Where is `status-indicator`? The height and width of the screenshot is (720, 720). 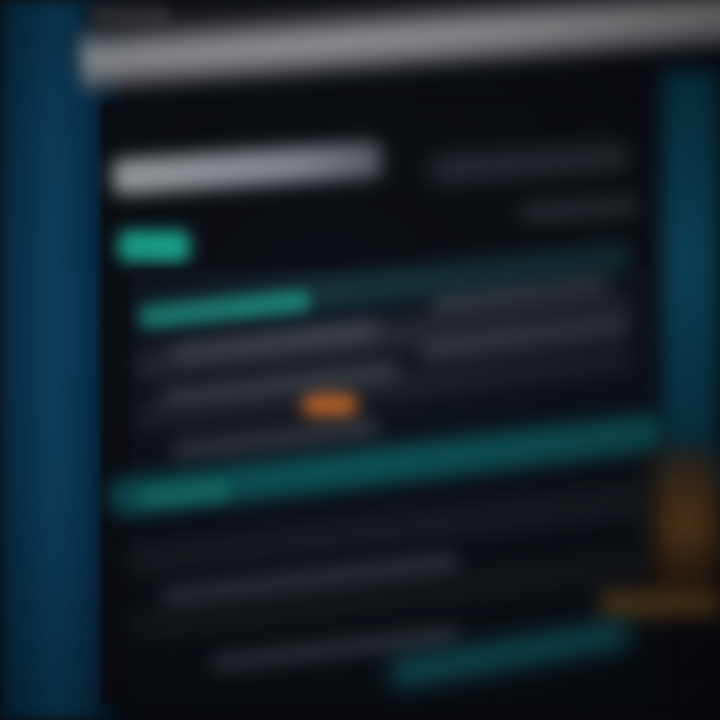 status-indicator is located at coordinates (330, 405).